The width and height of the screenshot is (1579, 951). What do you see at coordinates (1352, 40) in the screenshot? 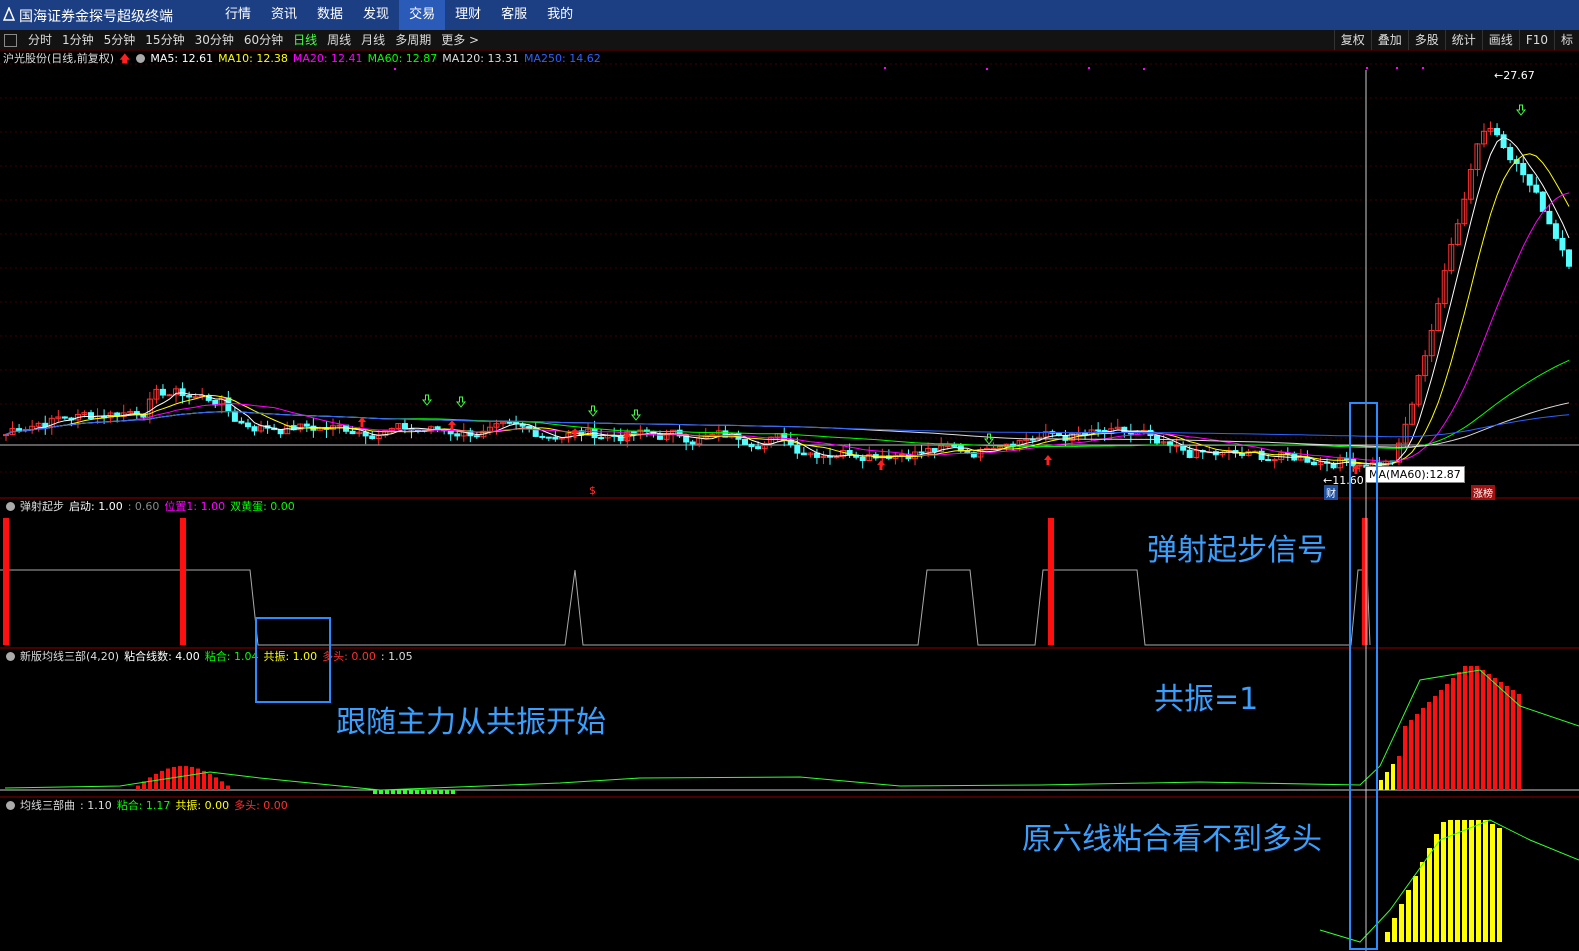
I see `toolbar-button-0: 复权` at bounding box center [1352, 40].